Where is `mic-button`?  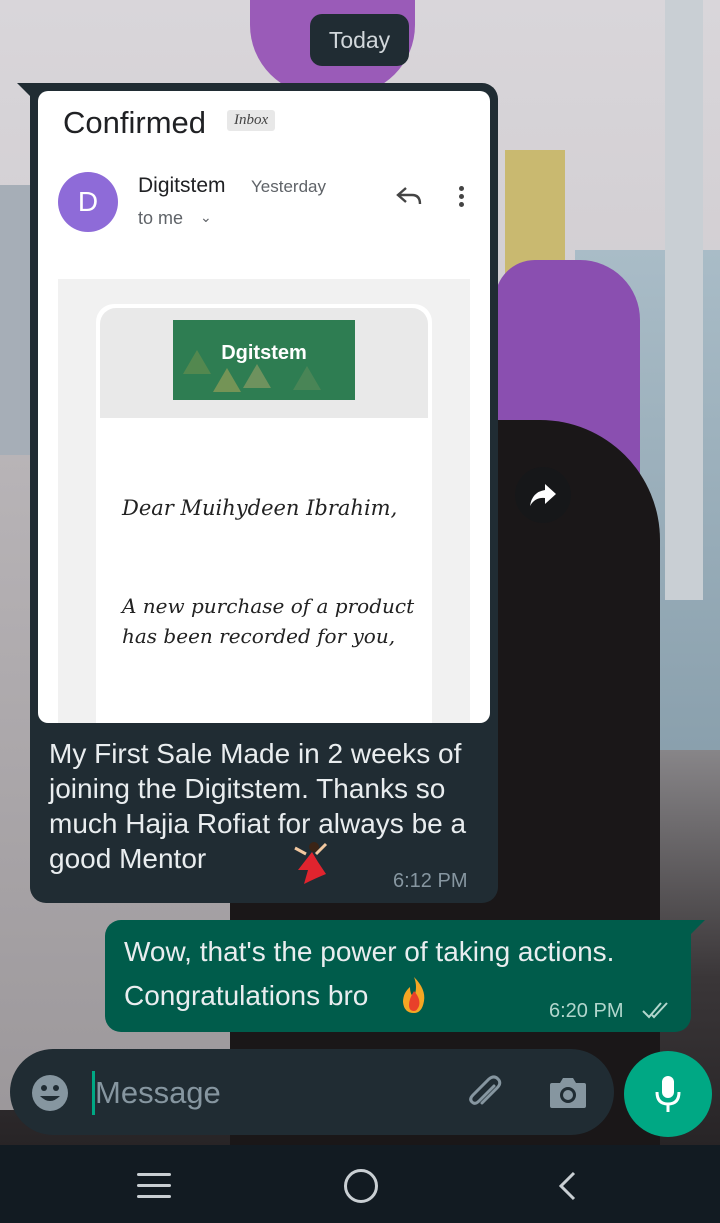
mic-button is located at coordinates (668, 1094).